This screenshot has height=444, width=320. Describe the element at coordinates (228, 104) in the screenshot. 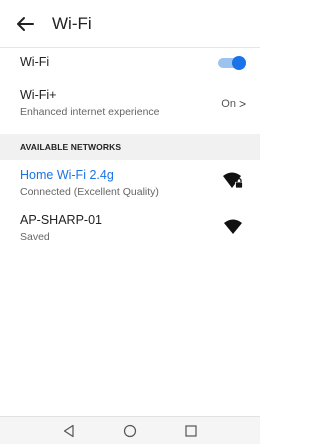

I see `wifi-plus-value: On` at that location.